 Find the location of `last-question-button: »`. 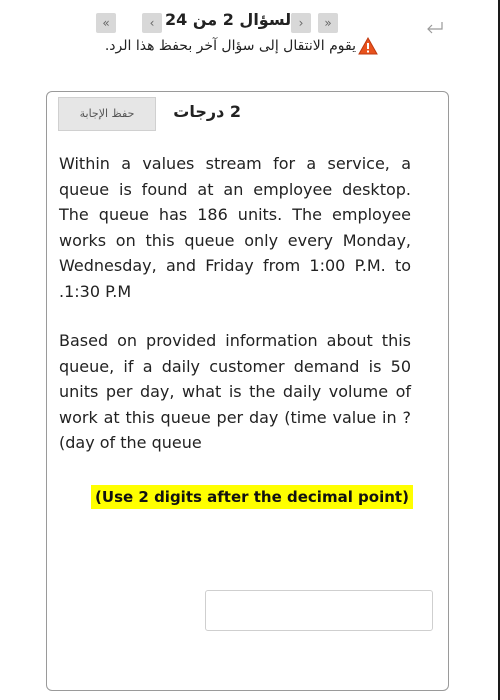

last-question-button: » is located at coordinates (328, 23).